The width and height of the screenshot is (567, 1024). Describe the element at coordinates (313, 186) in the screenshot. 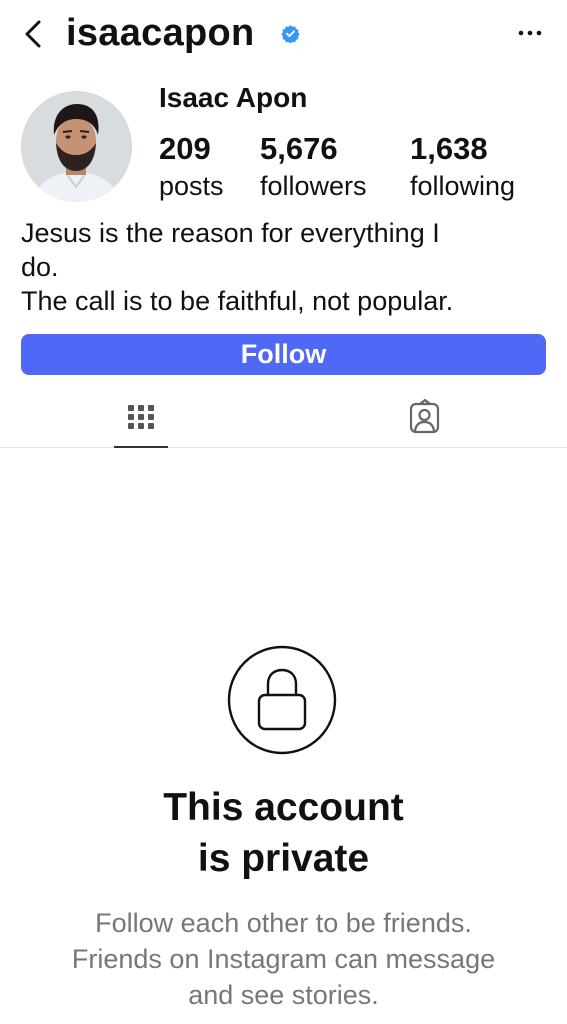

I see `followers-label: followers` at that location.